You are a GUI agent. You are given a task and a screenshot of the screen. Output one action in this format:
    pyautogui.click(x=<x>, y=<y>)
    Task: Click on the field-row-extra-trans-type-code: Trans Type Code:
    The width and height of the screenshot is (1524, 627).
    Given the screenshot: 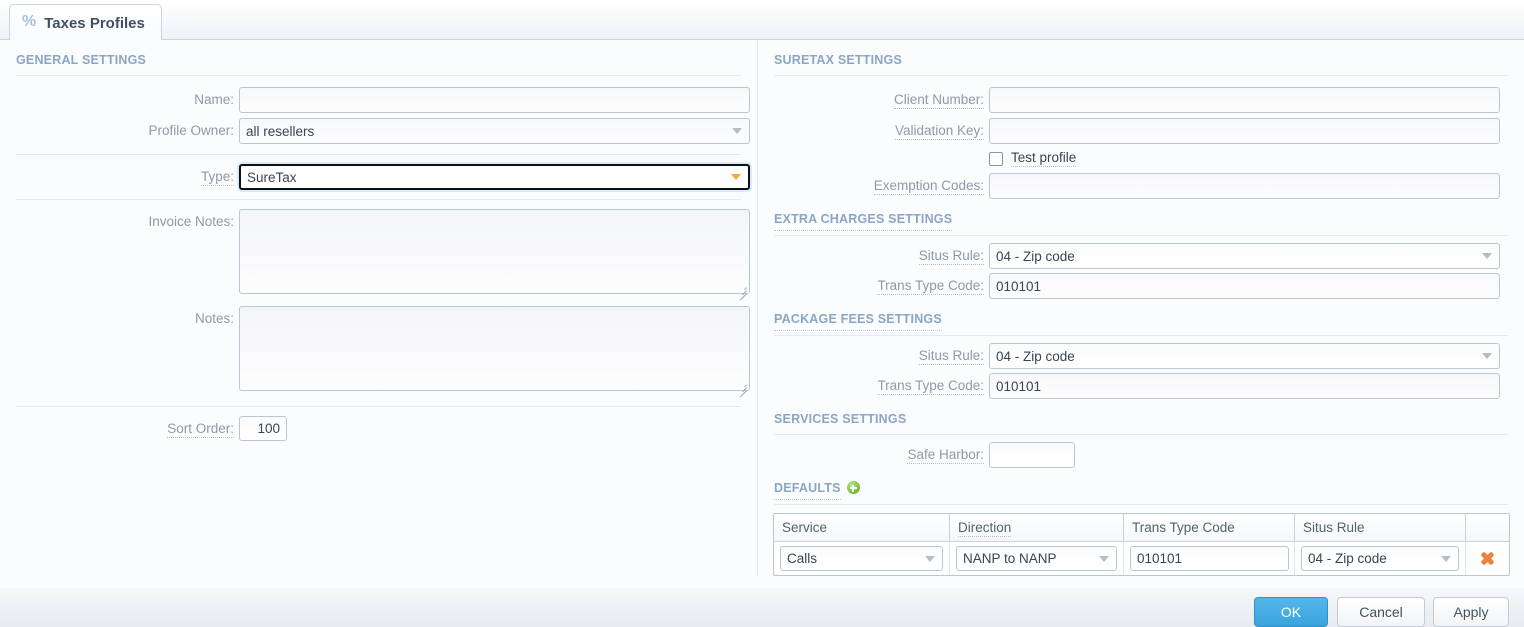 What is the action you would take?
    pyautogui.click(x=1141, y=286)
    